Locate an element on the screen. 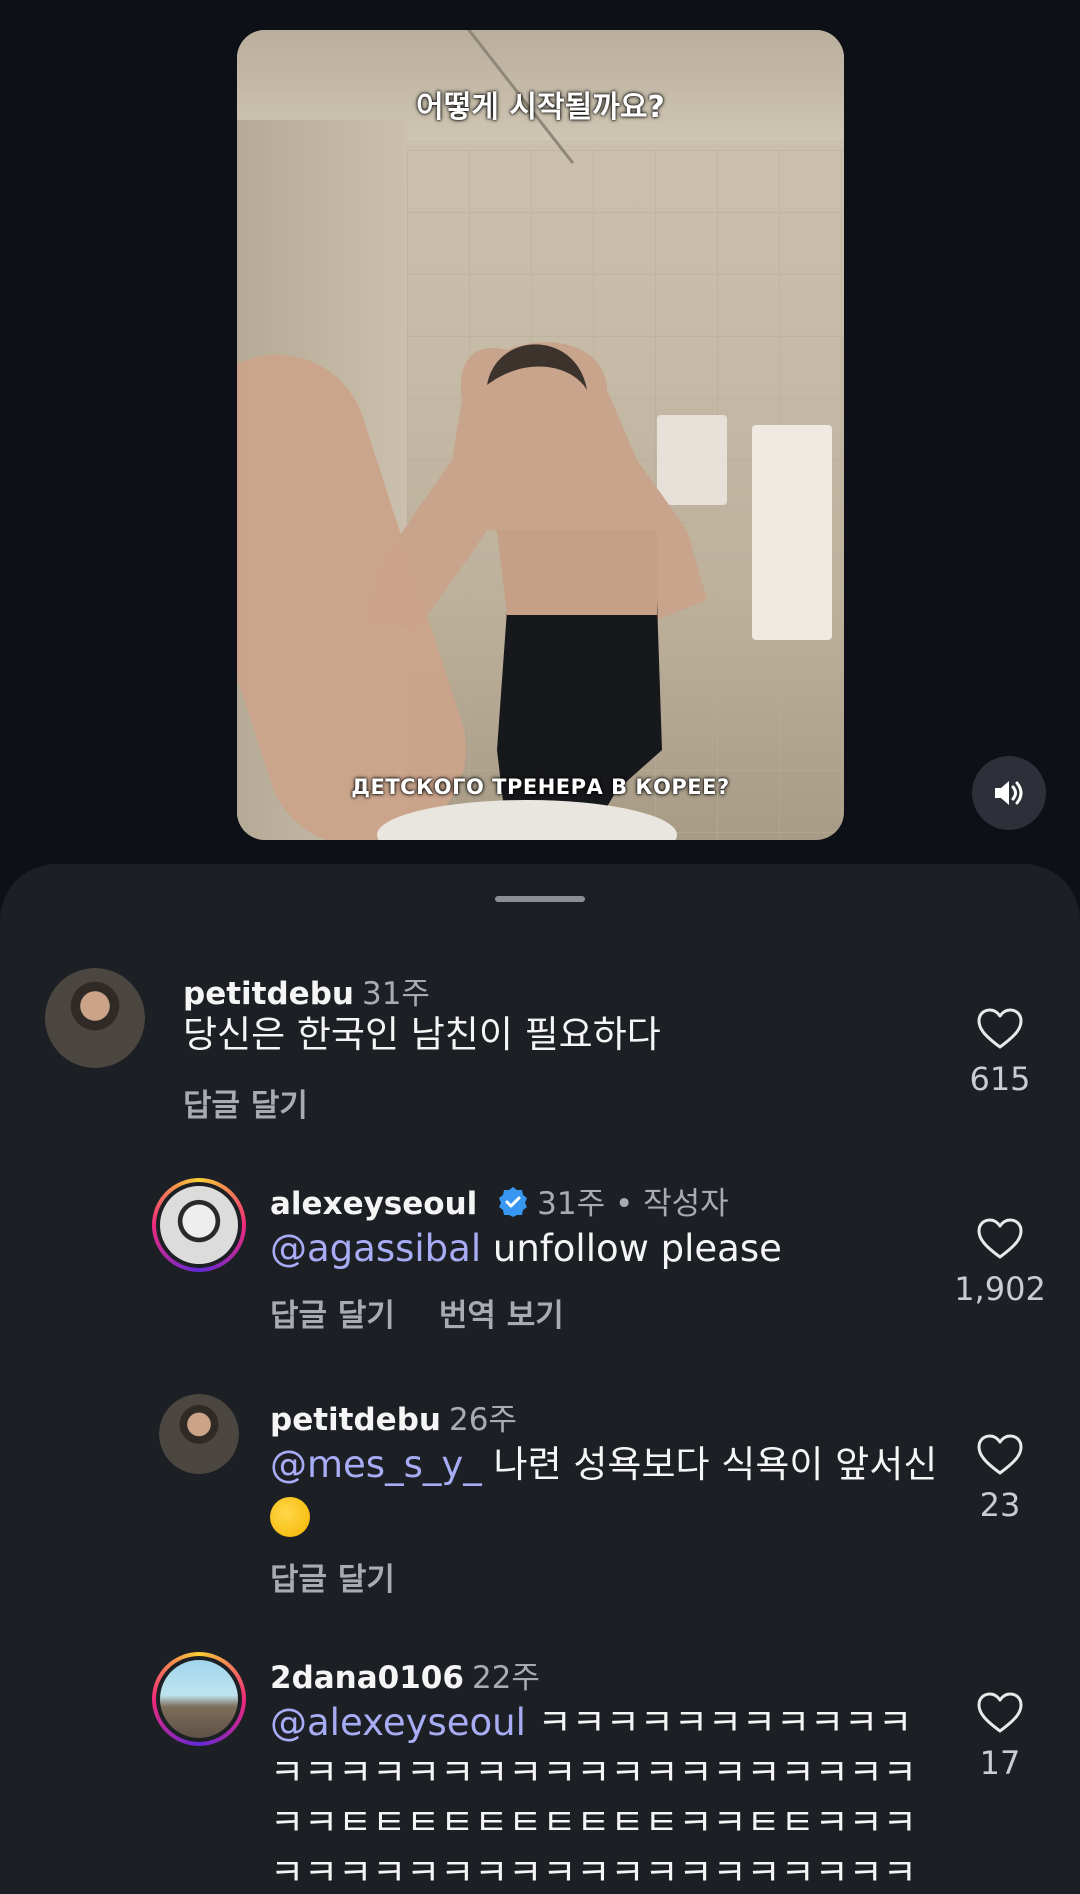 Image resolution: width=1080 pixels, height=1894 pixels. emoji-hand-over-mouth-icon is located at coordinates (290, 1516).